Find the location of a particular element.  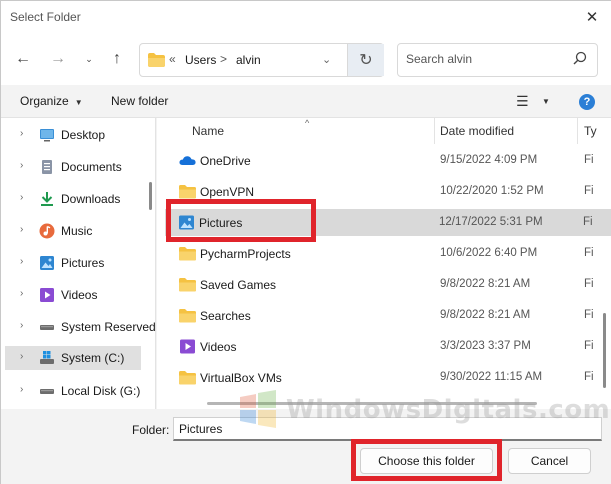

column-header-date-modified: Date modified is located at coordinates (477, 131).